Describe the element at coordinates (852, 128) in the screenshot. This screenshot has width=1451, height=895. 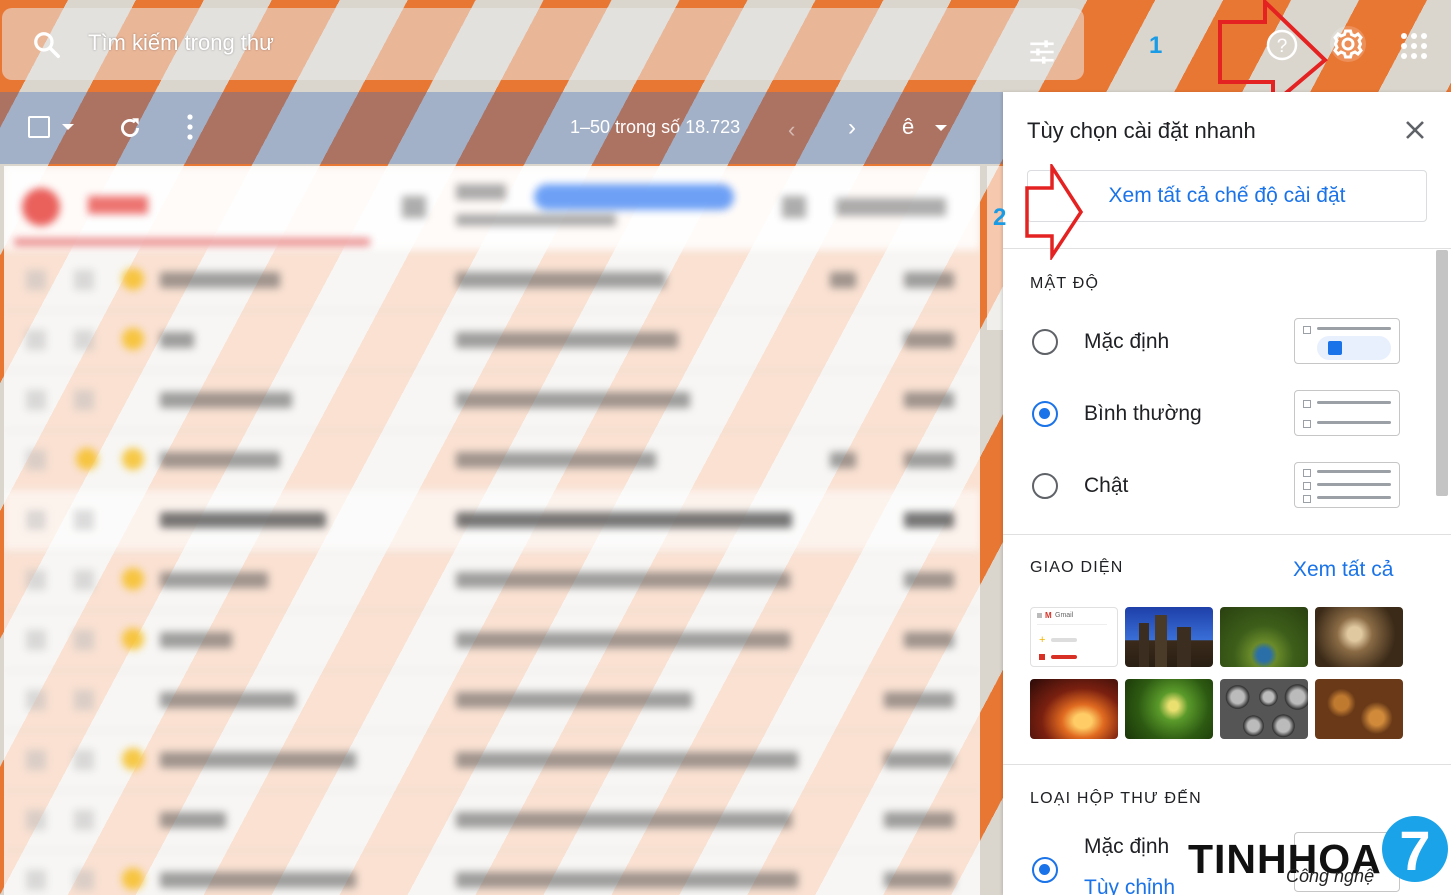
I see `next-page-button: ›` at that location.